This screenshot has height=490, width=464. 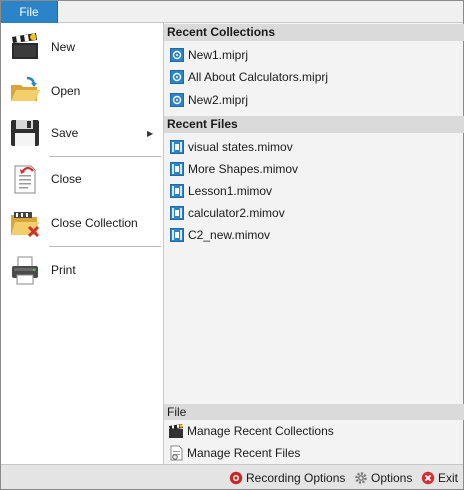 I want to click on recent-file-item: visual states.mimov, so click(x=231, y=147).